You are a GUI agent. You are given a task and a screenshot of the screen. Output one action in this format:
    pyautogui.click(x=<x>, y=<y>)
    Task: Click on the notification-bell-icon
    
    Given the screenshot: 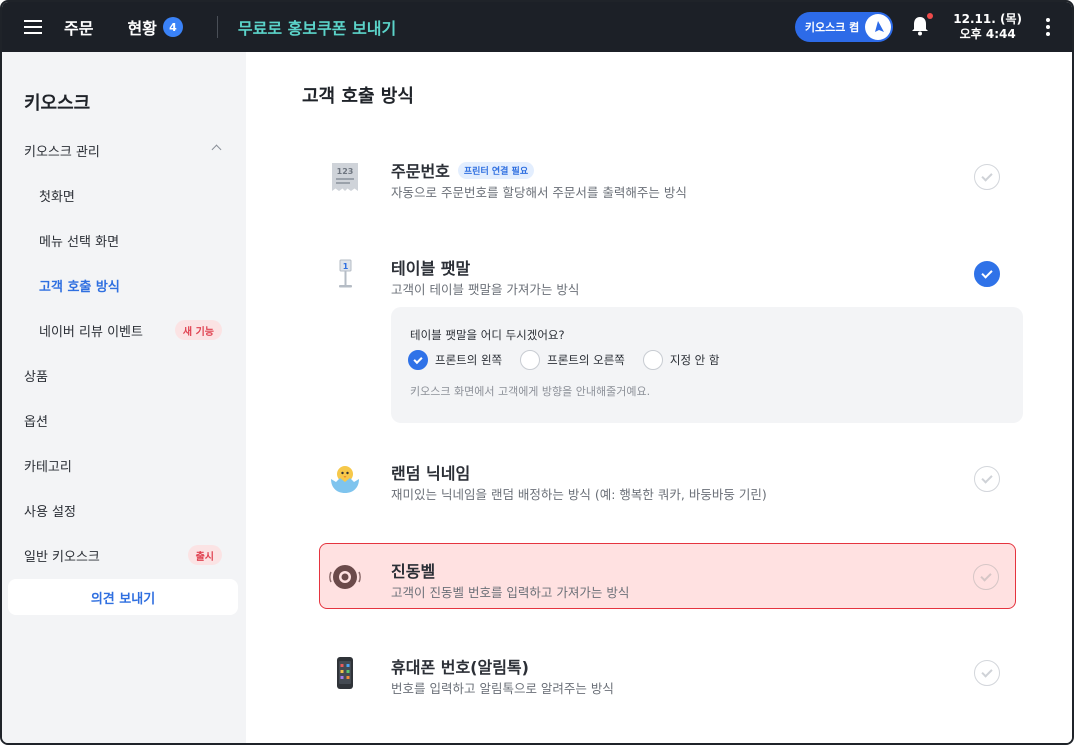 What is the action you would take?
    pyautogui.click(x=921, y=26)
    